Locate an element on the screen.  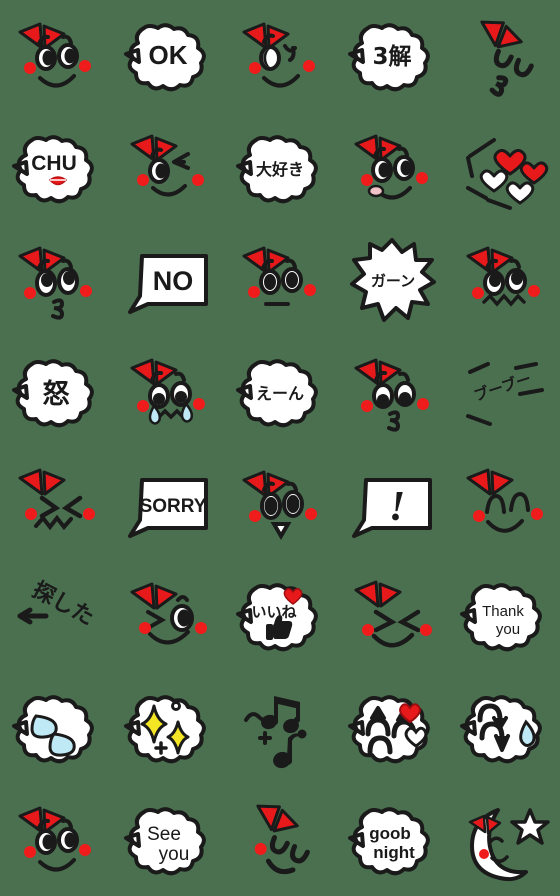
note-plus-icon is located at coordinates (265, 738).